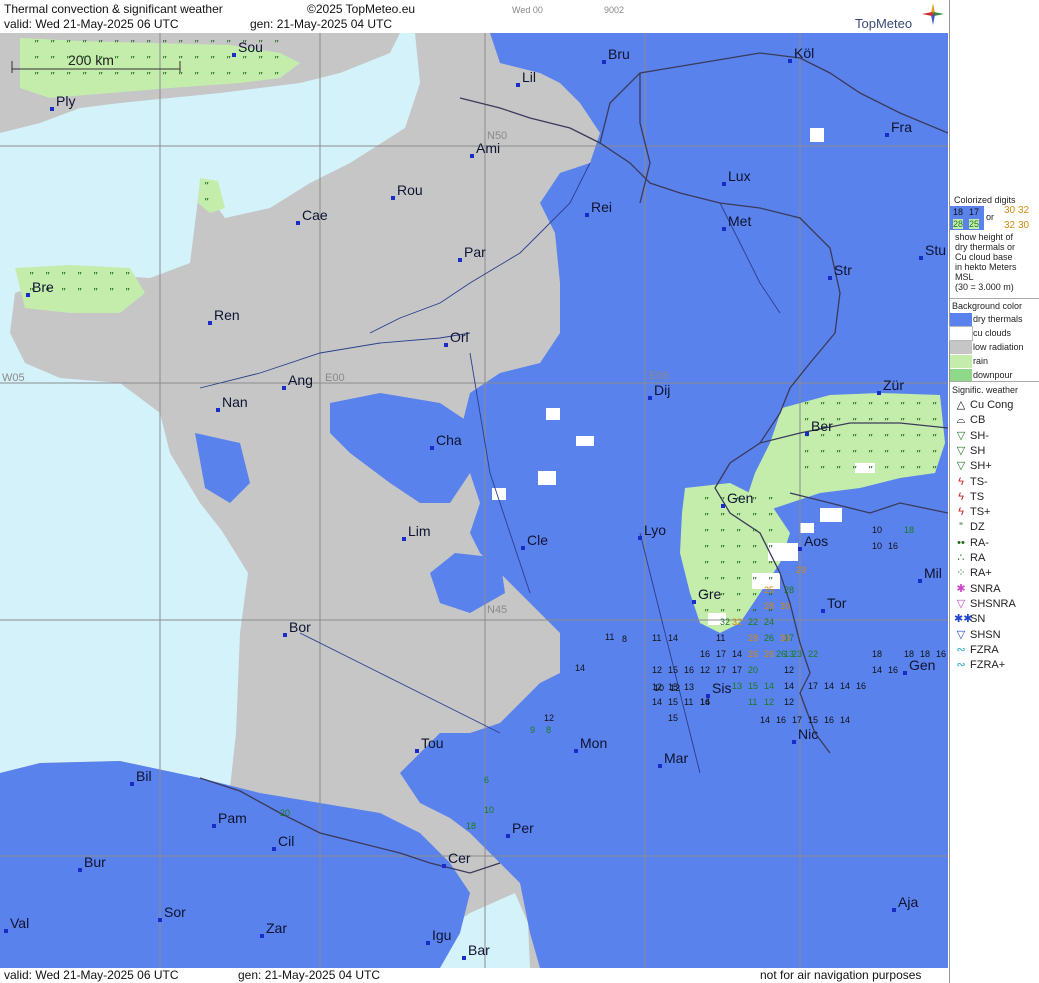 This screenshot has width=1039, height=983. Describe the element at coordinates (961, 634) in the screenshot. I see `snow-shower-icon: ▽` at that location.